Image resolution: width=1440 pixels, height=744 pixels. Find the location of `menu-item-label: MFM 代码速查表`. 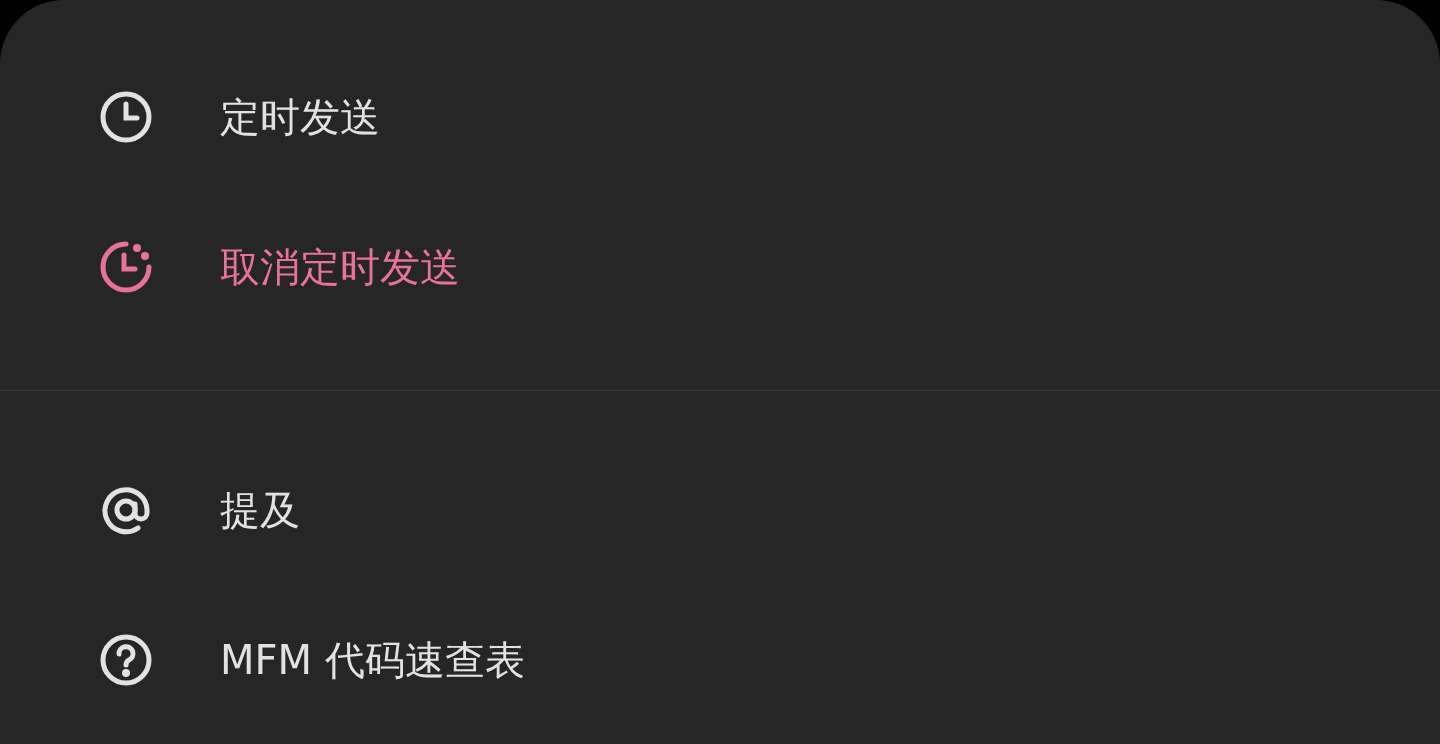

menu-item-label: MFM 代码速查表 is located at coordinates (372, 660).